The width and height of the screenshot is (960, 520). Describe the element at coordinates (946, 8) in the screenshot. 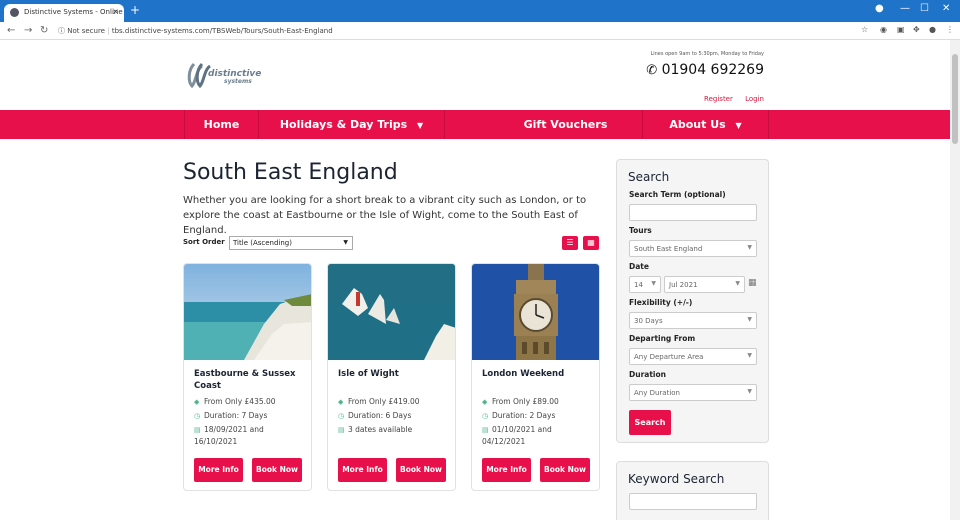

I see `close-window-icon: ✕` at that location.